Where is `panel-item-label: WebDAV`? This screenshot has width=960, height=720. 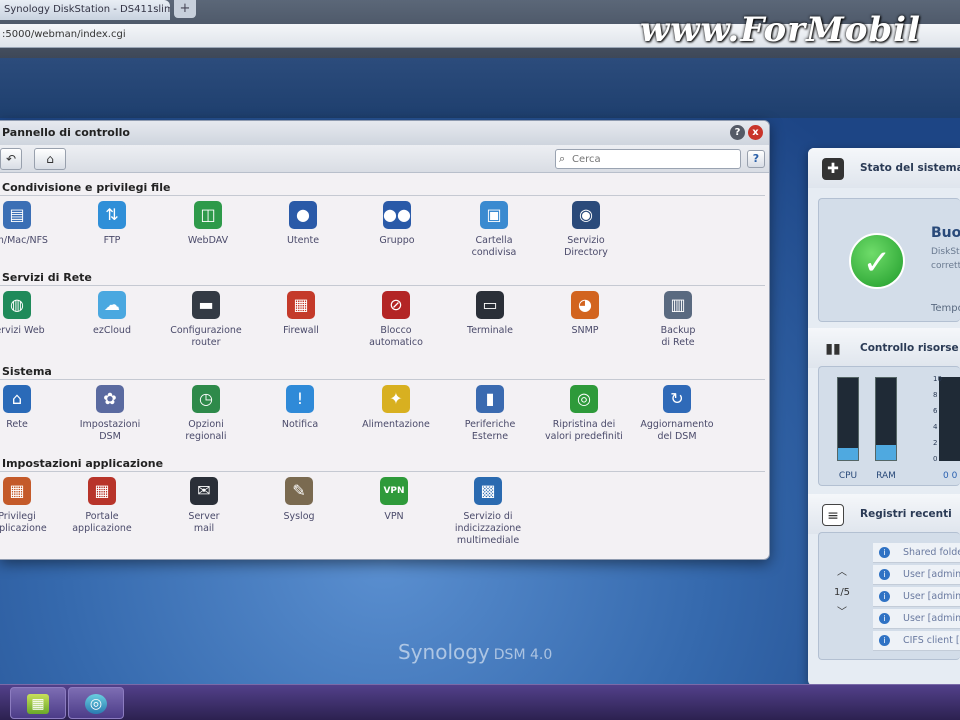
panel-item-label: WebDAV is located at coordinates (208, 240).